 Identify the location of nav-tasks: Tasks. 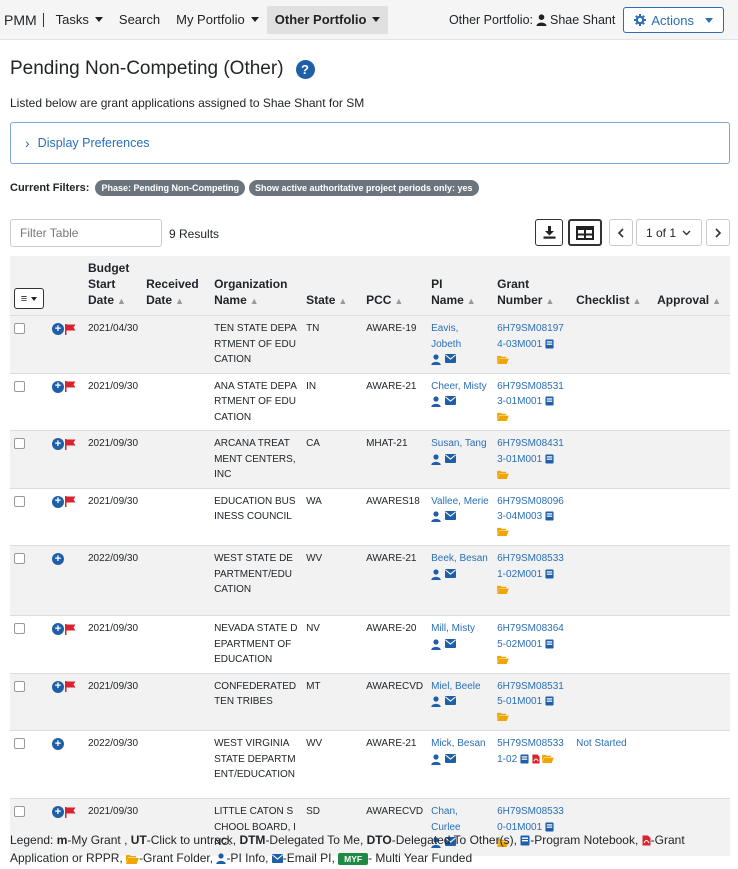
(79, 20).